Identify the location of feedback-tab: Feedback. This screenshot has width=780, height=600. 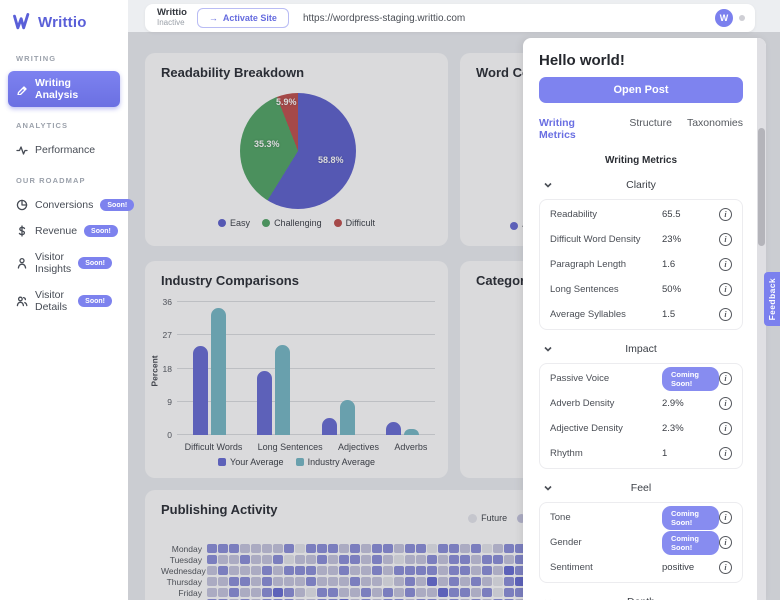
(772, 299).